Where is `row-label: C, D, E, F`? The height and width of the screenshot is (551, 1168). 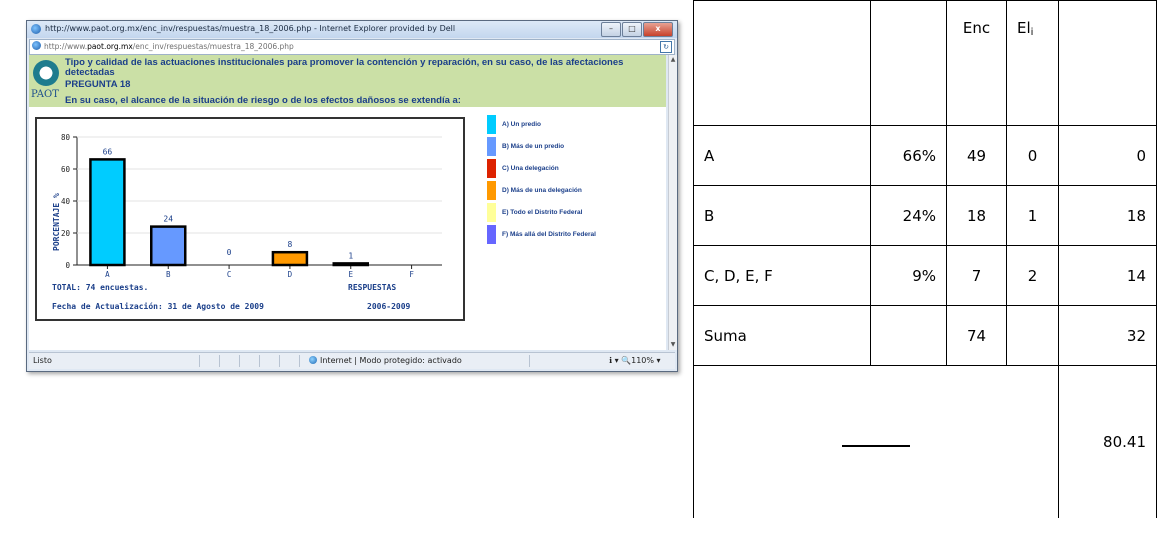
row-label: C, D, E, F is located at coordinates (782, 275).